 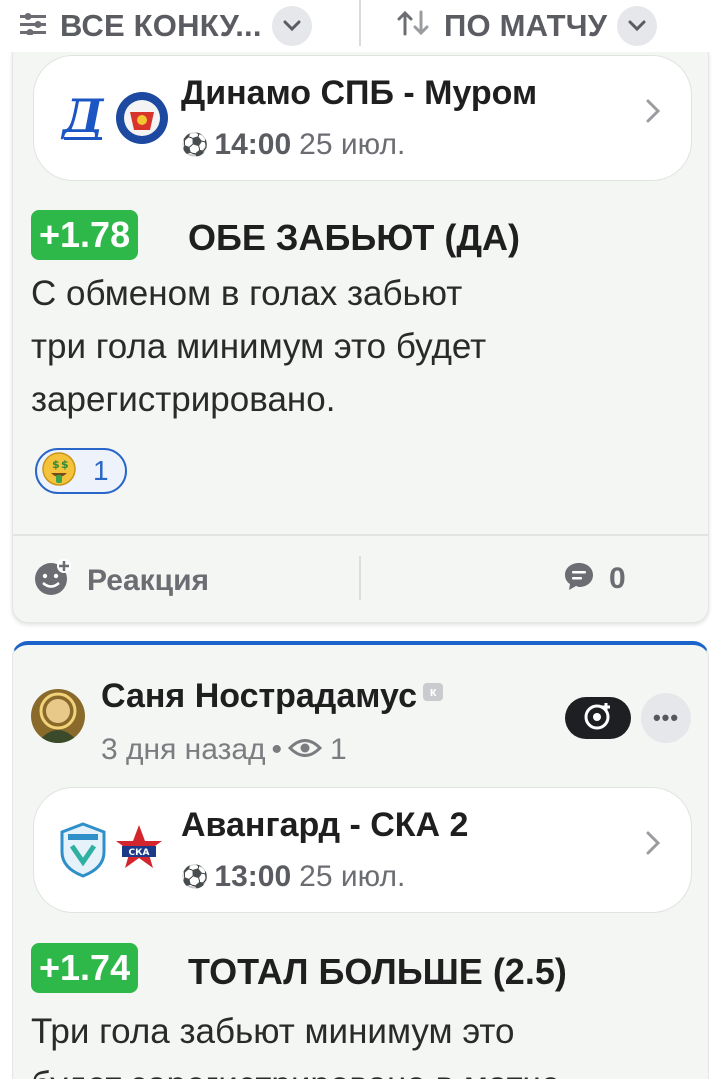 I want to click on dynamo-logo-icon: Д, so click(x=83, y=120).